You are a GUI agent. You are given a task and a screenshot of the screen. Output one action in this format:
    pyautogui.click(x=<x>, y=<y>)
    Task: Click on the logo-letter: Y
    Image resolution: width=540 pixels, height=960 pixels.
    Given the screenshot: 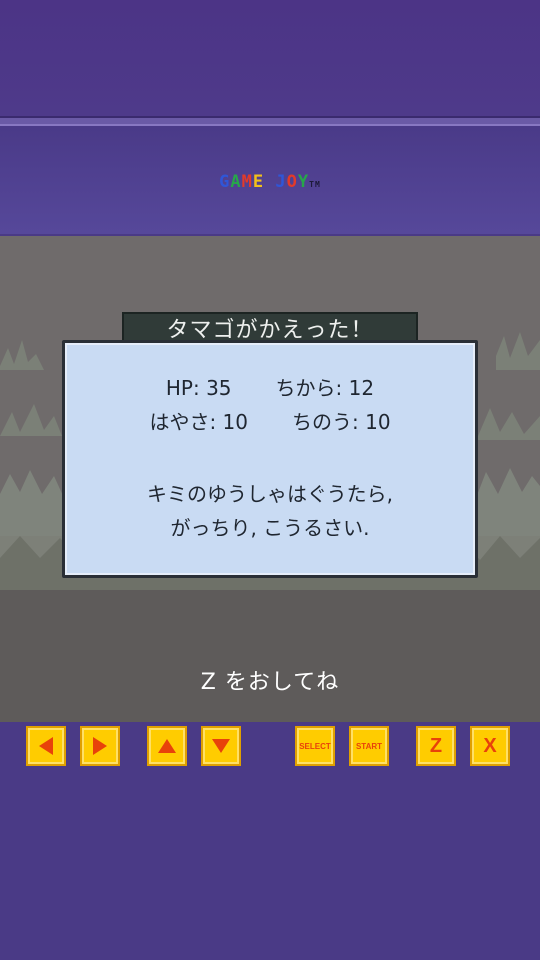 What is the action you would take?
    pyautogui.click(x=303, y=182)
    